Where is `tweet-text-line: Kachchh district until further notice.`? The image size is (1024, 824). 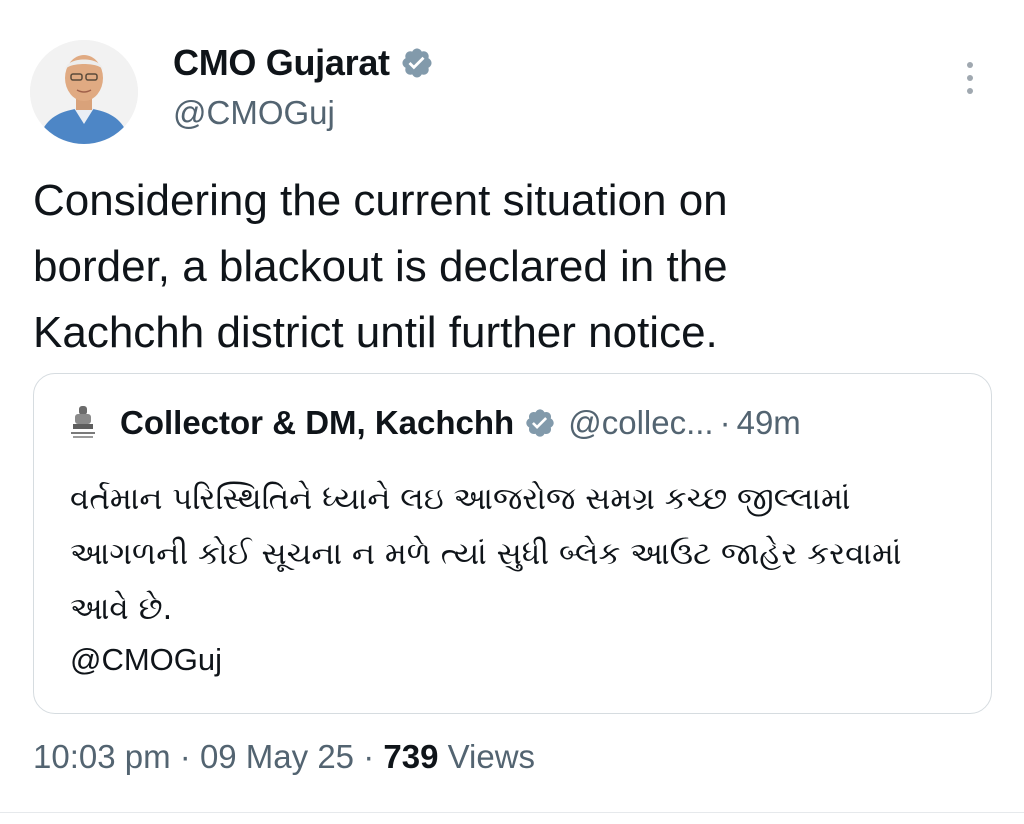 tweet-text-line: Kachchh district until further notice. is located at coordinates (375, 332).